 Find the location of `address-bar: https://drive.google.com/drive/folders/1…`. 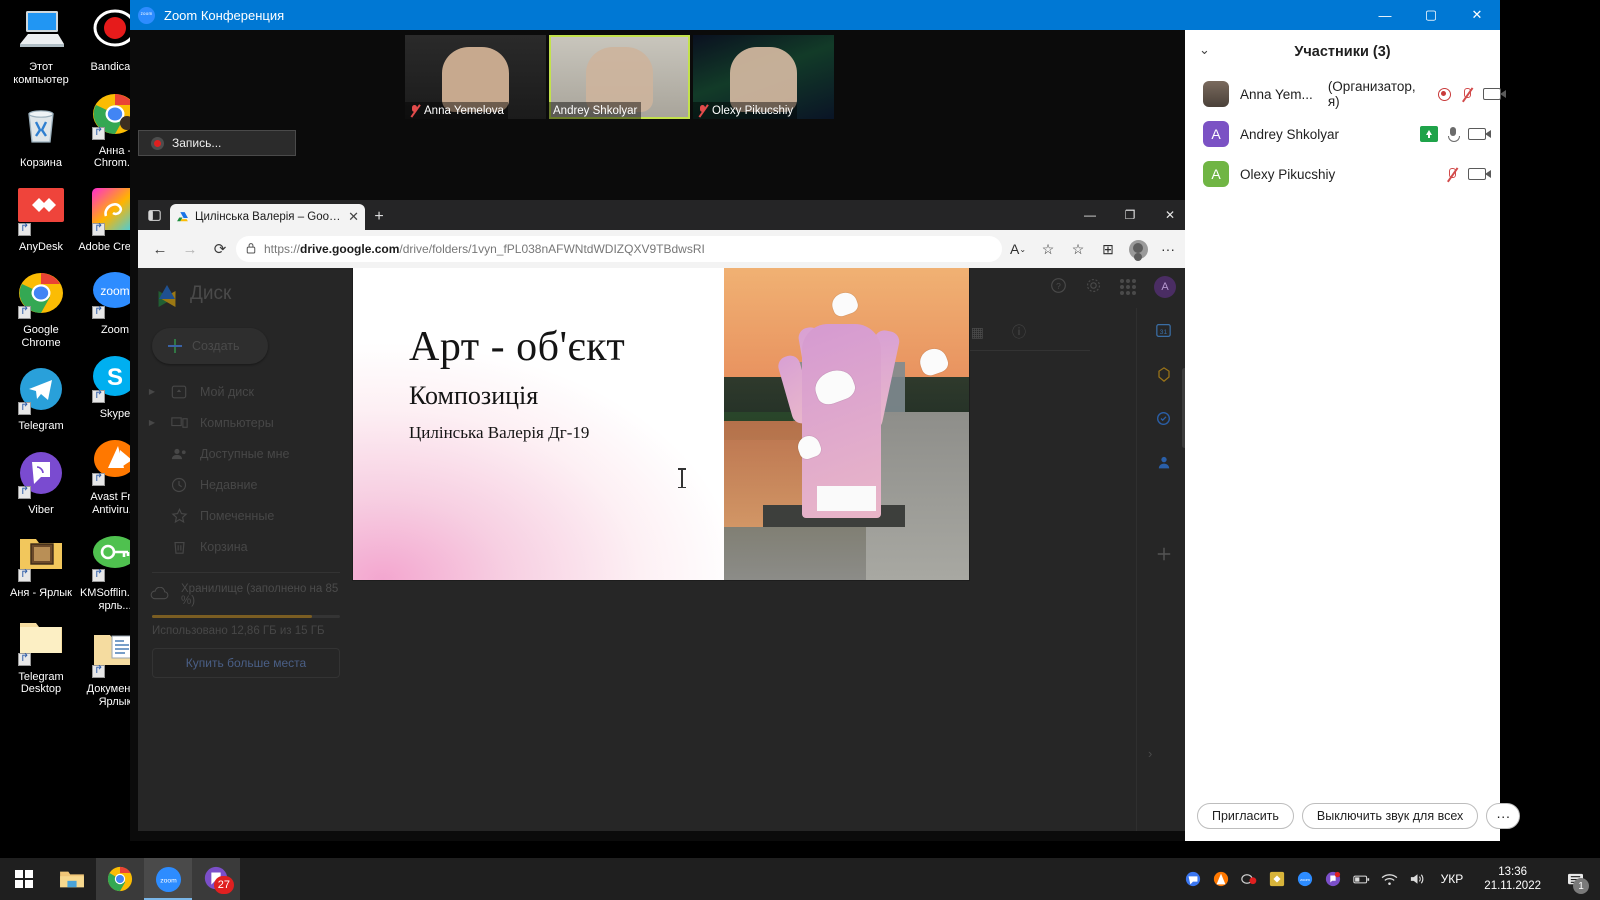

address-bar: https://drive.google.com/drive/folders/1… is located at coordinates (619, 249).